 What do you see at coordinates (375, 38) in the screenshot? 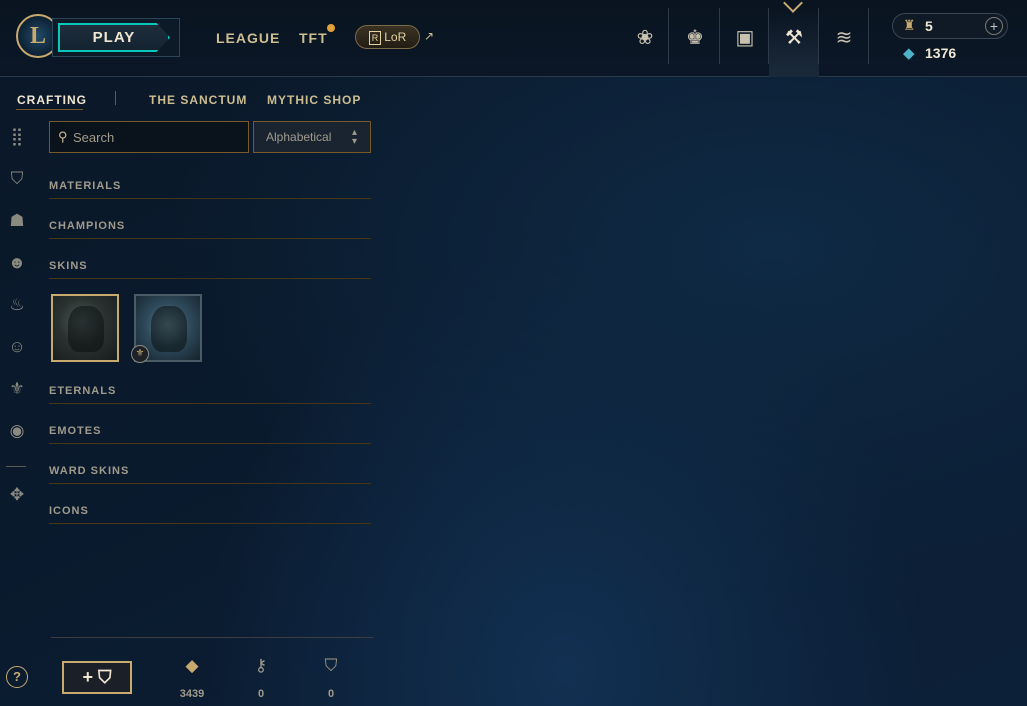
I see `lor-logo-icon: R` at bounding box center [375, 38].